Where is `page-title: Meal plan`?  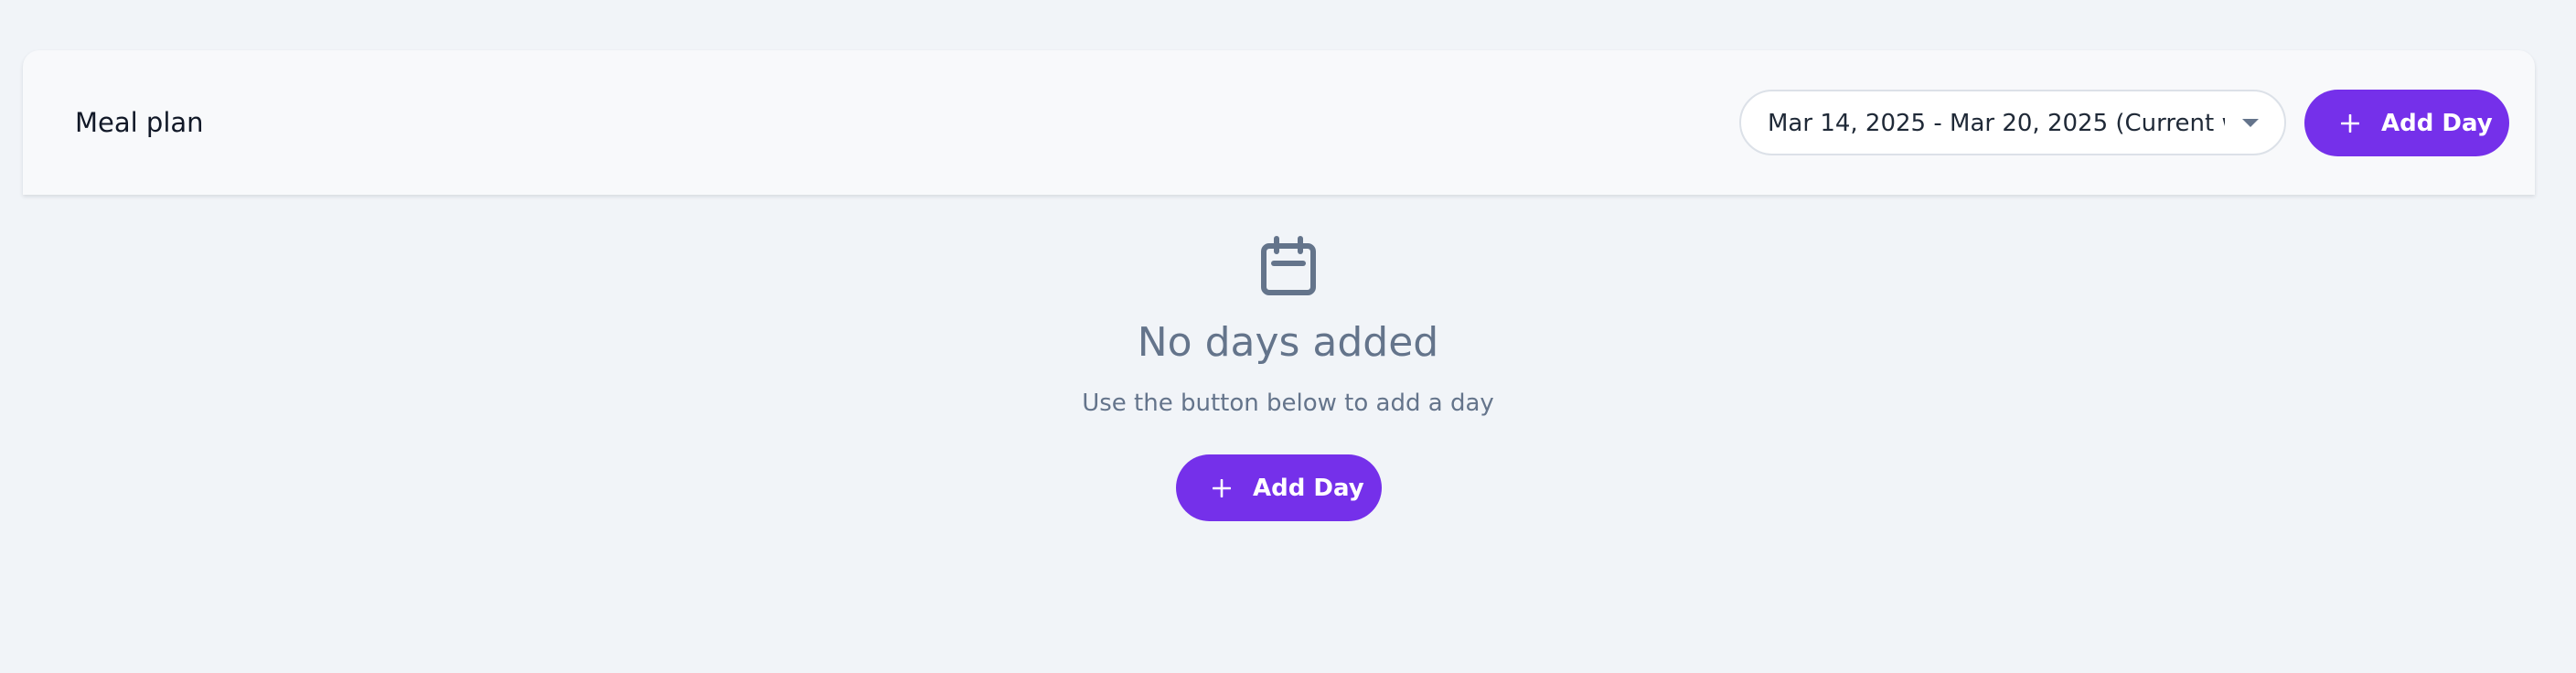 page-title: Meal plan is located at coordinates (139, 122).